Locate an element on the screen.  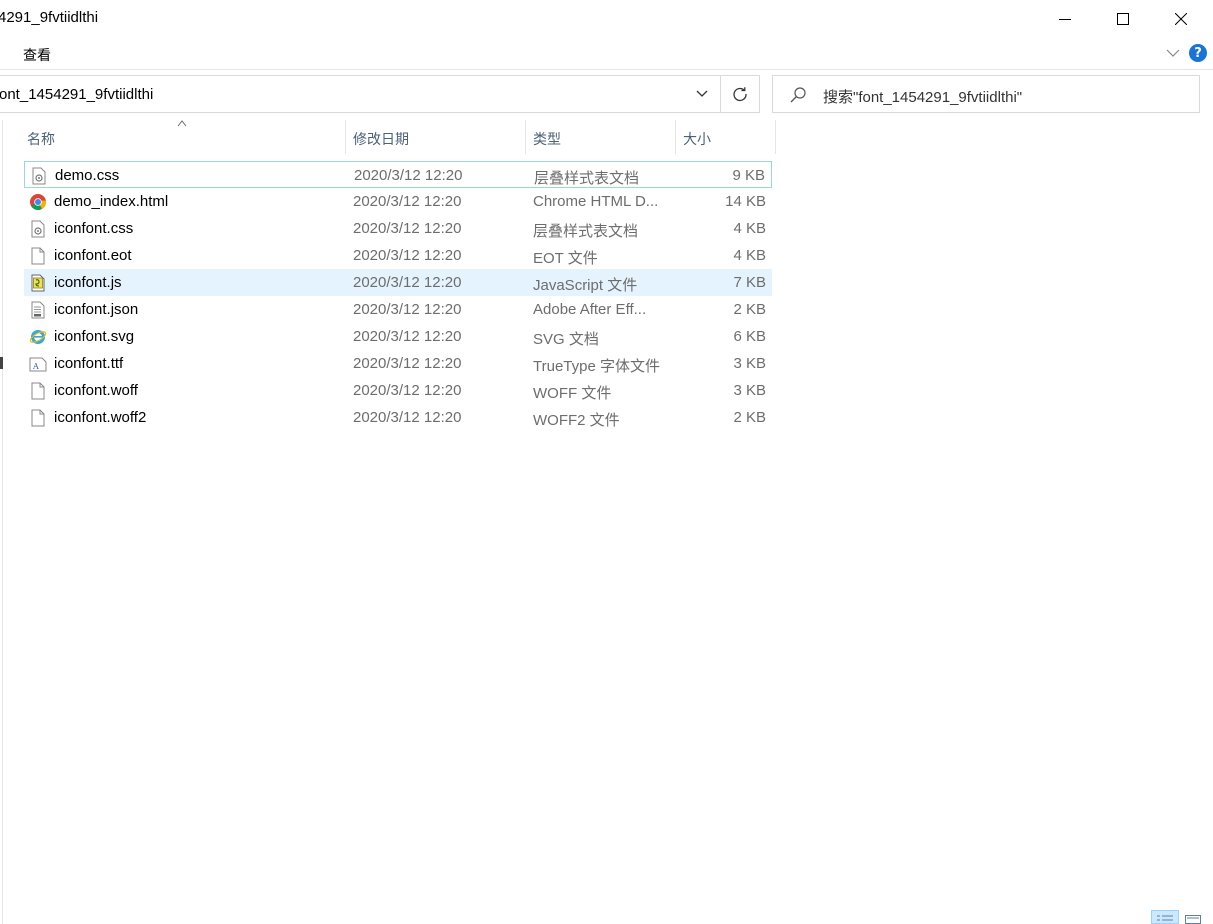
svg-text: A is located at coordinates (35, 366).